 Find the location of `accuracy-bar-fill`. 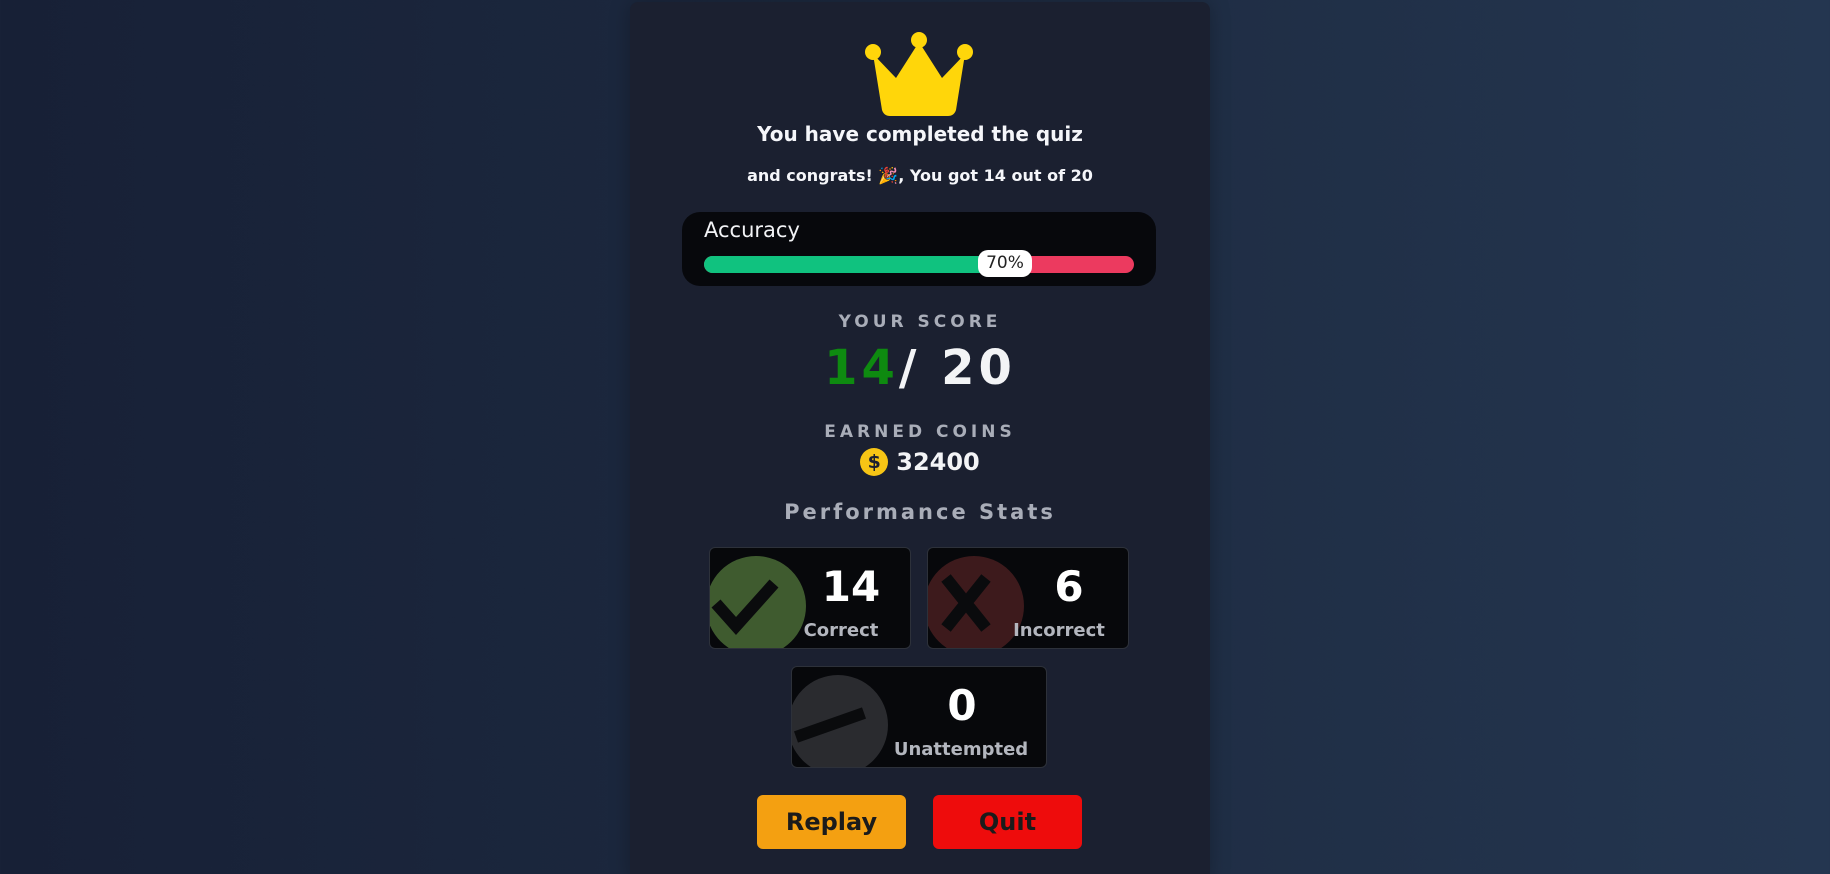

accuracy-bar-fill is located at coordinates (854, 264).